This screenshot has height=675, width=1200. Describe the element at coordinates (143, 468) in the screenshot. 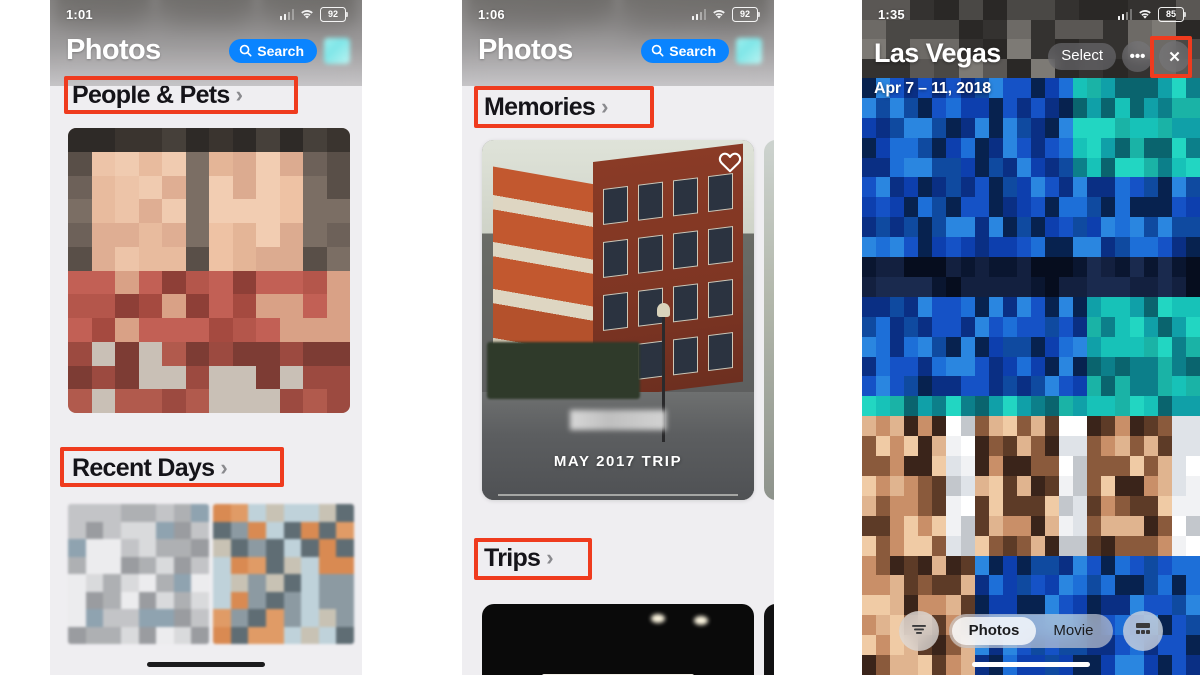

I see `section-label: Recent Days` at that location.